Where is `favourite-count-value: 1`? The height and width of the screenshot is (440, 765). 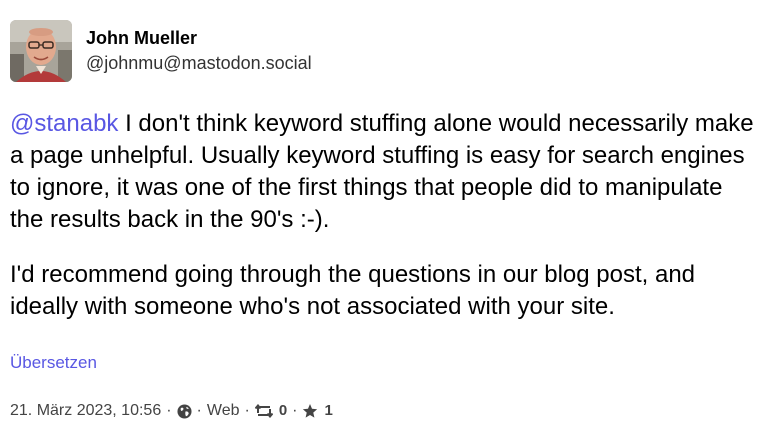
favourite-count-value: 1 is located at coordinates (328, 410).